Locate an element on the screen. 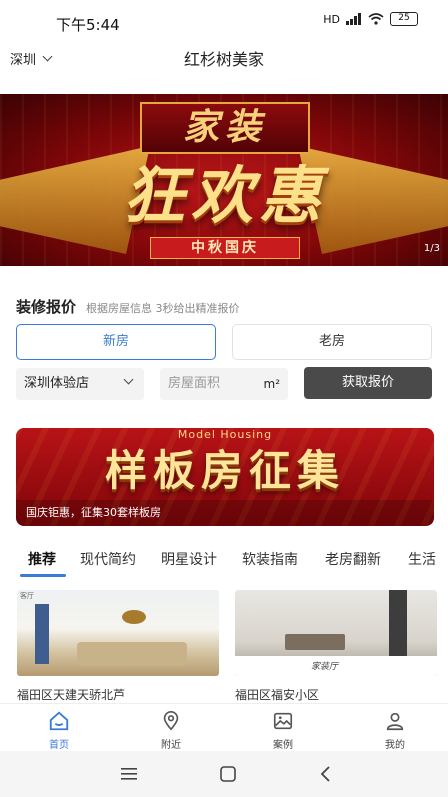 The height and width of the screenshot is (797, 448). nav-cases: 案例 is located at coordinates (283, 730).